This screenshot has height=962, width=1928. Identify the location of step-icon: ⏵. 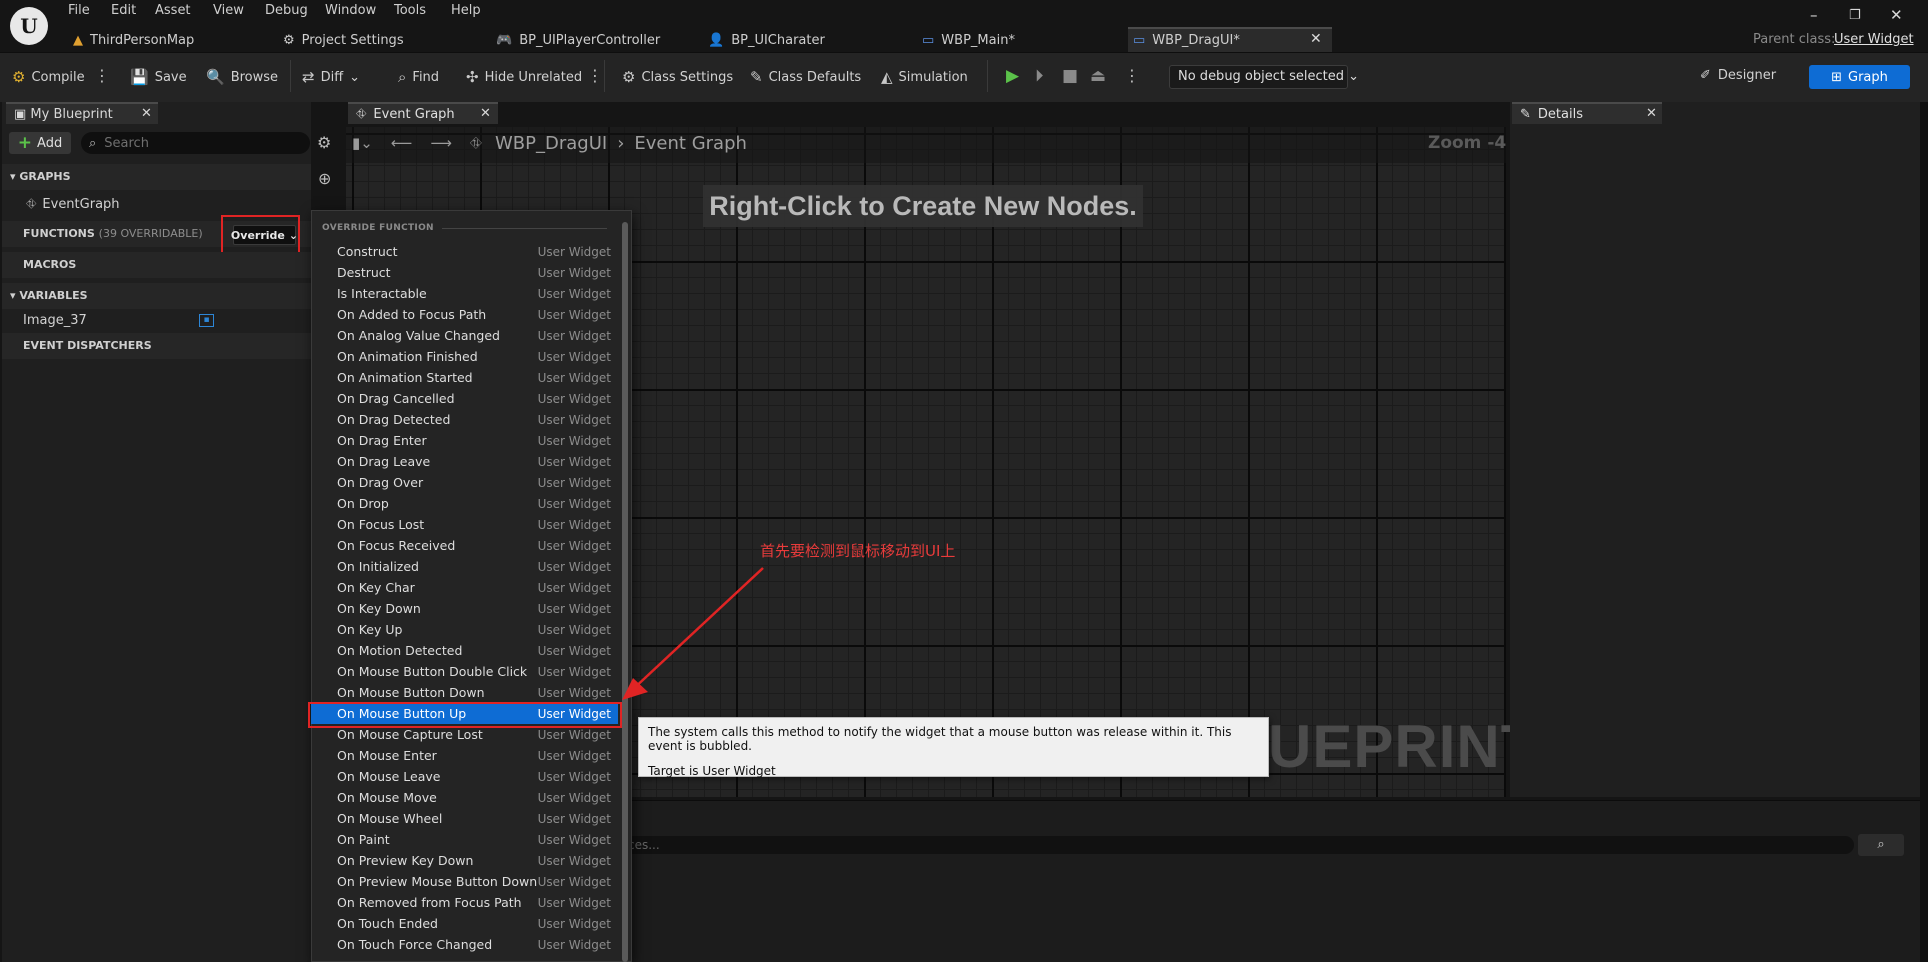
(1039, 76).